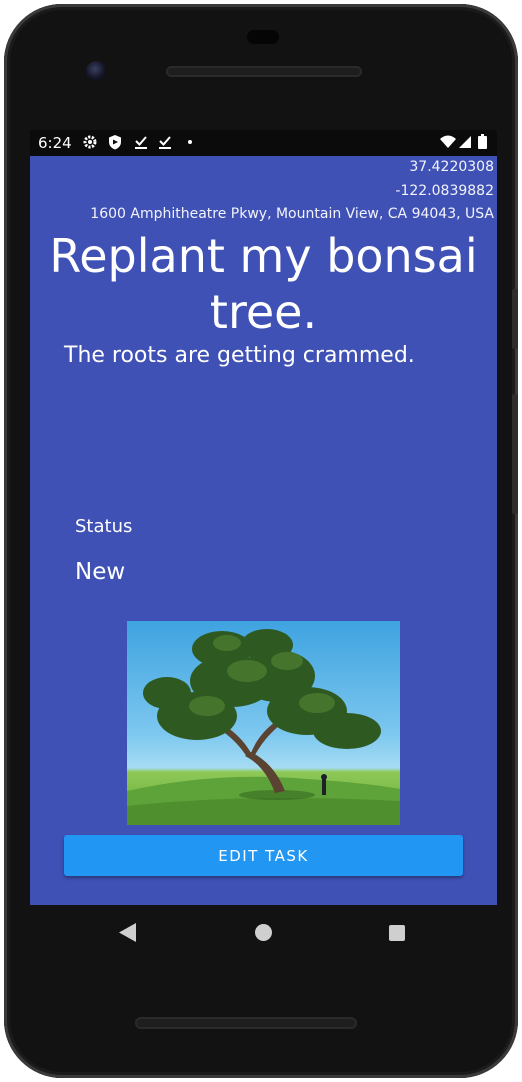 Image resolution: width=522 pixels, height=1082 pixels. What do you see at coordinates (515, 454) in the screenshot?
I see `volume-button` at bounding box center [515, 454].